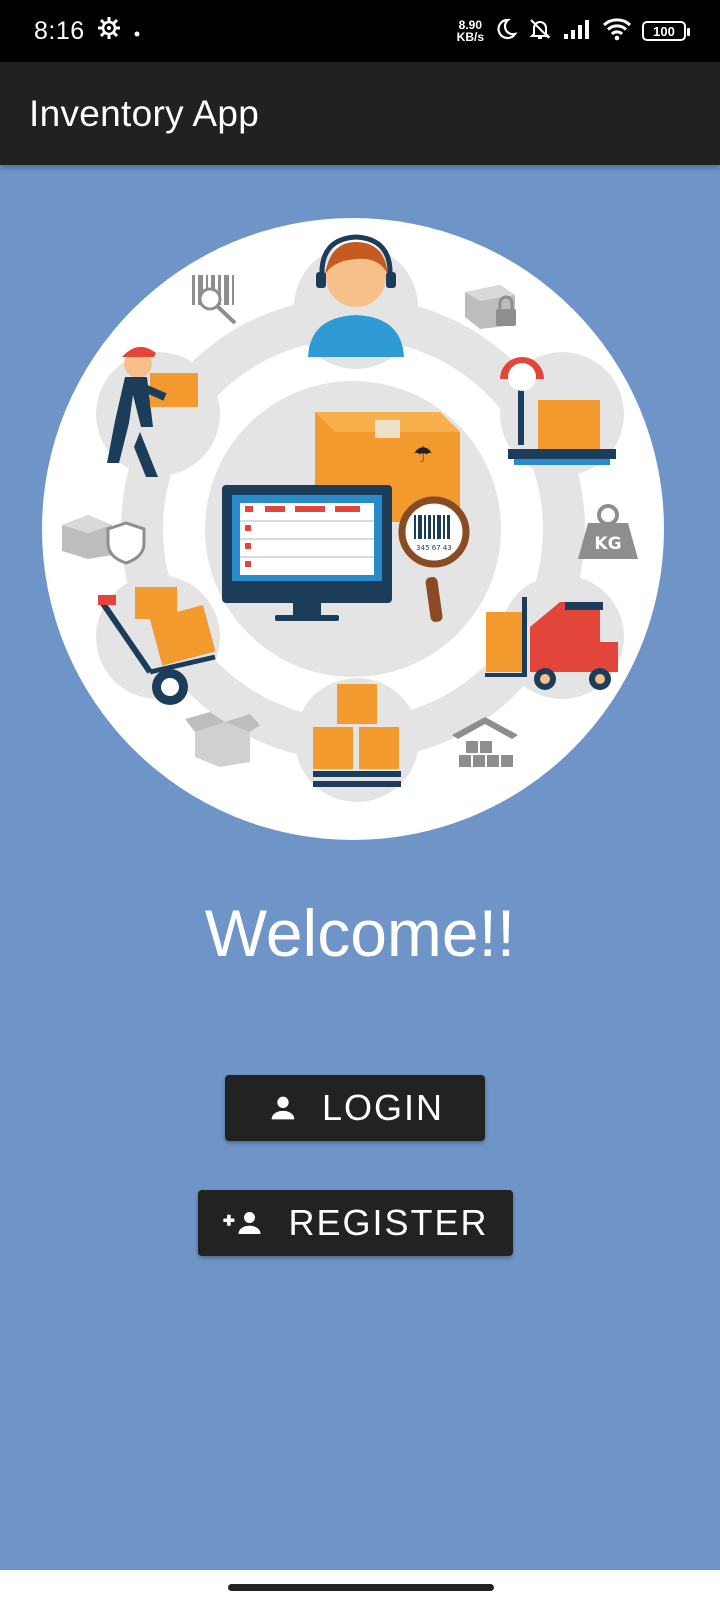 The image size is (720, 1600). What do you see at coordinates (283, 1108) in the screenshot?
I see `person-icon` at bounding box center [283, 1108].